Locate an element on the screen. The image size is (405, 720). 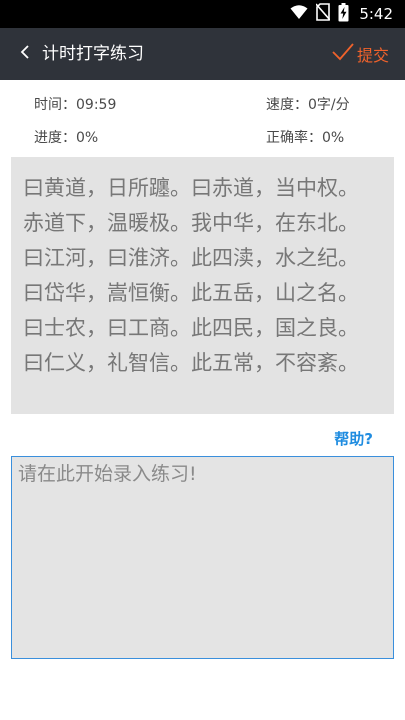
chevron-left-icon is located at coordinates (25, 54).